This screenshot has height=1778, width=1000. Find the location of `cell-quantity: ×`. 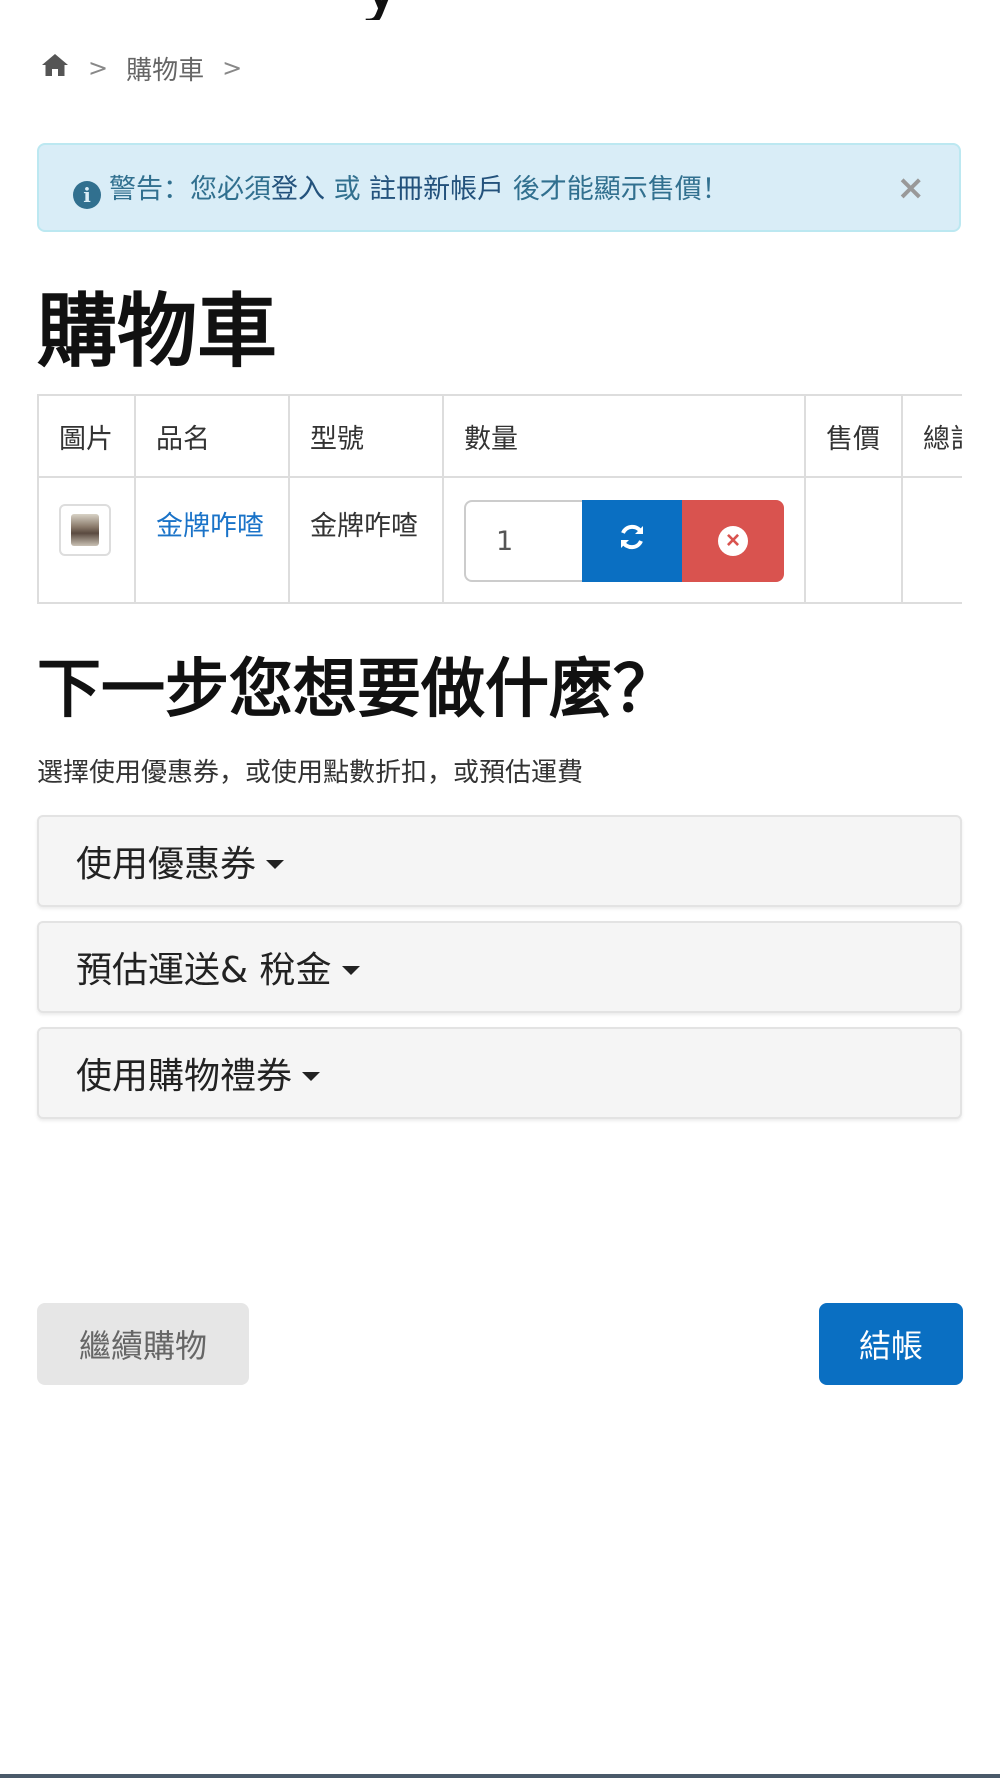

cell-quantity: × is located at coordinates (624, 540).